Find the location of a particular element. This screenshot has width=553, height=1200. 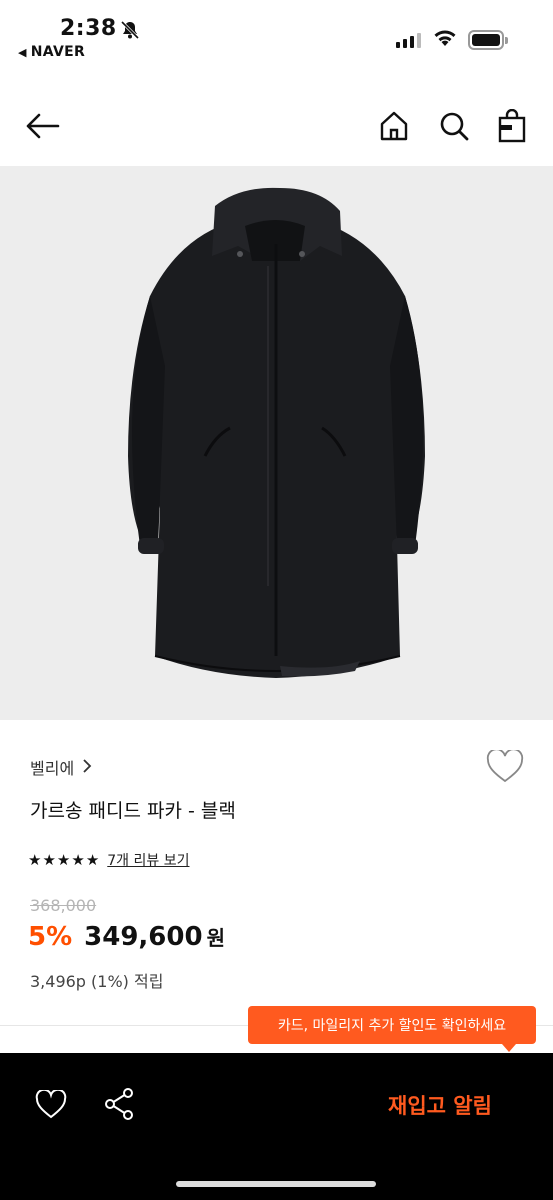

share-icon is located at coordinates (119, 1104).